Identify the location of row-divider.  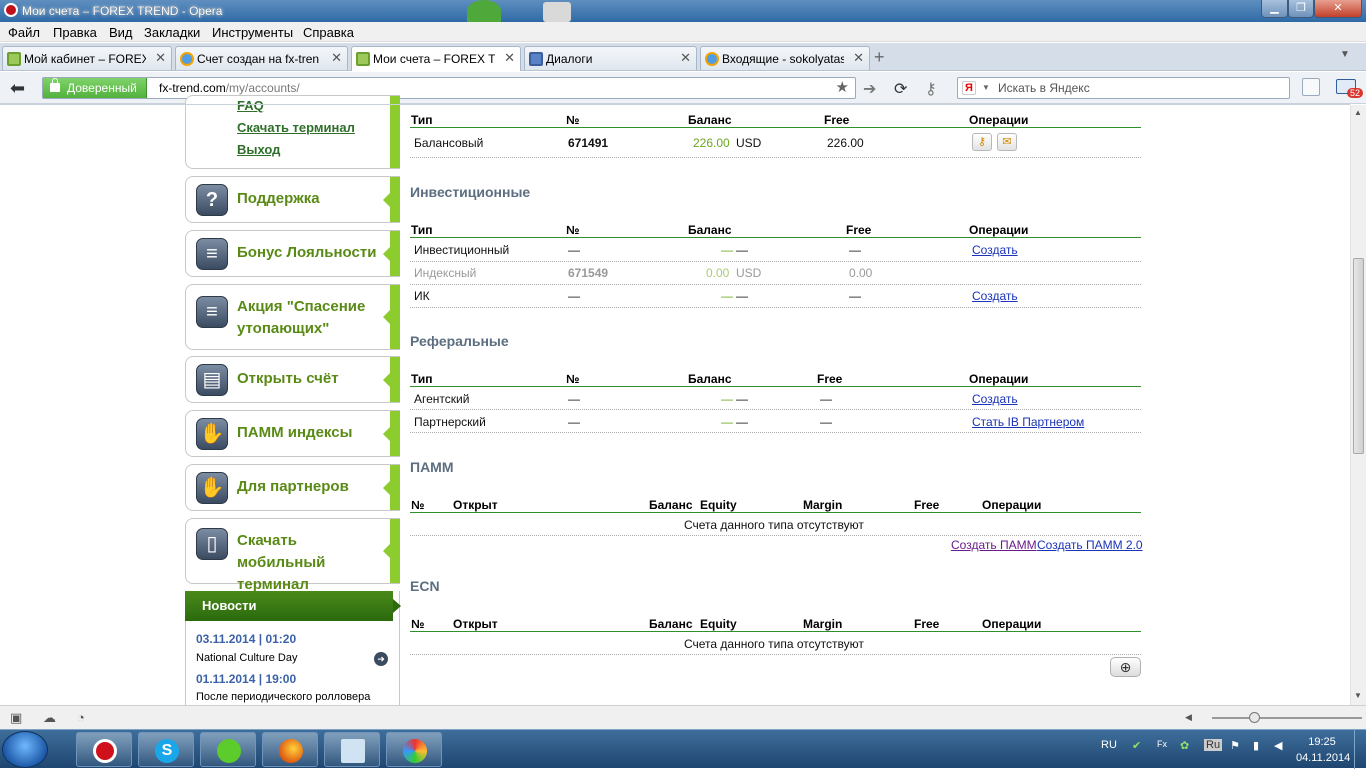
(775, 261).